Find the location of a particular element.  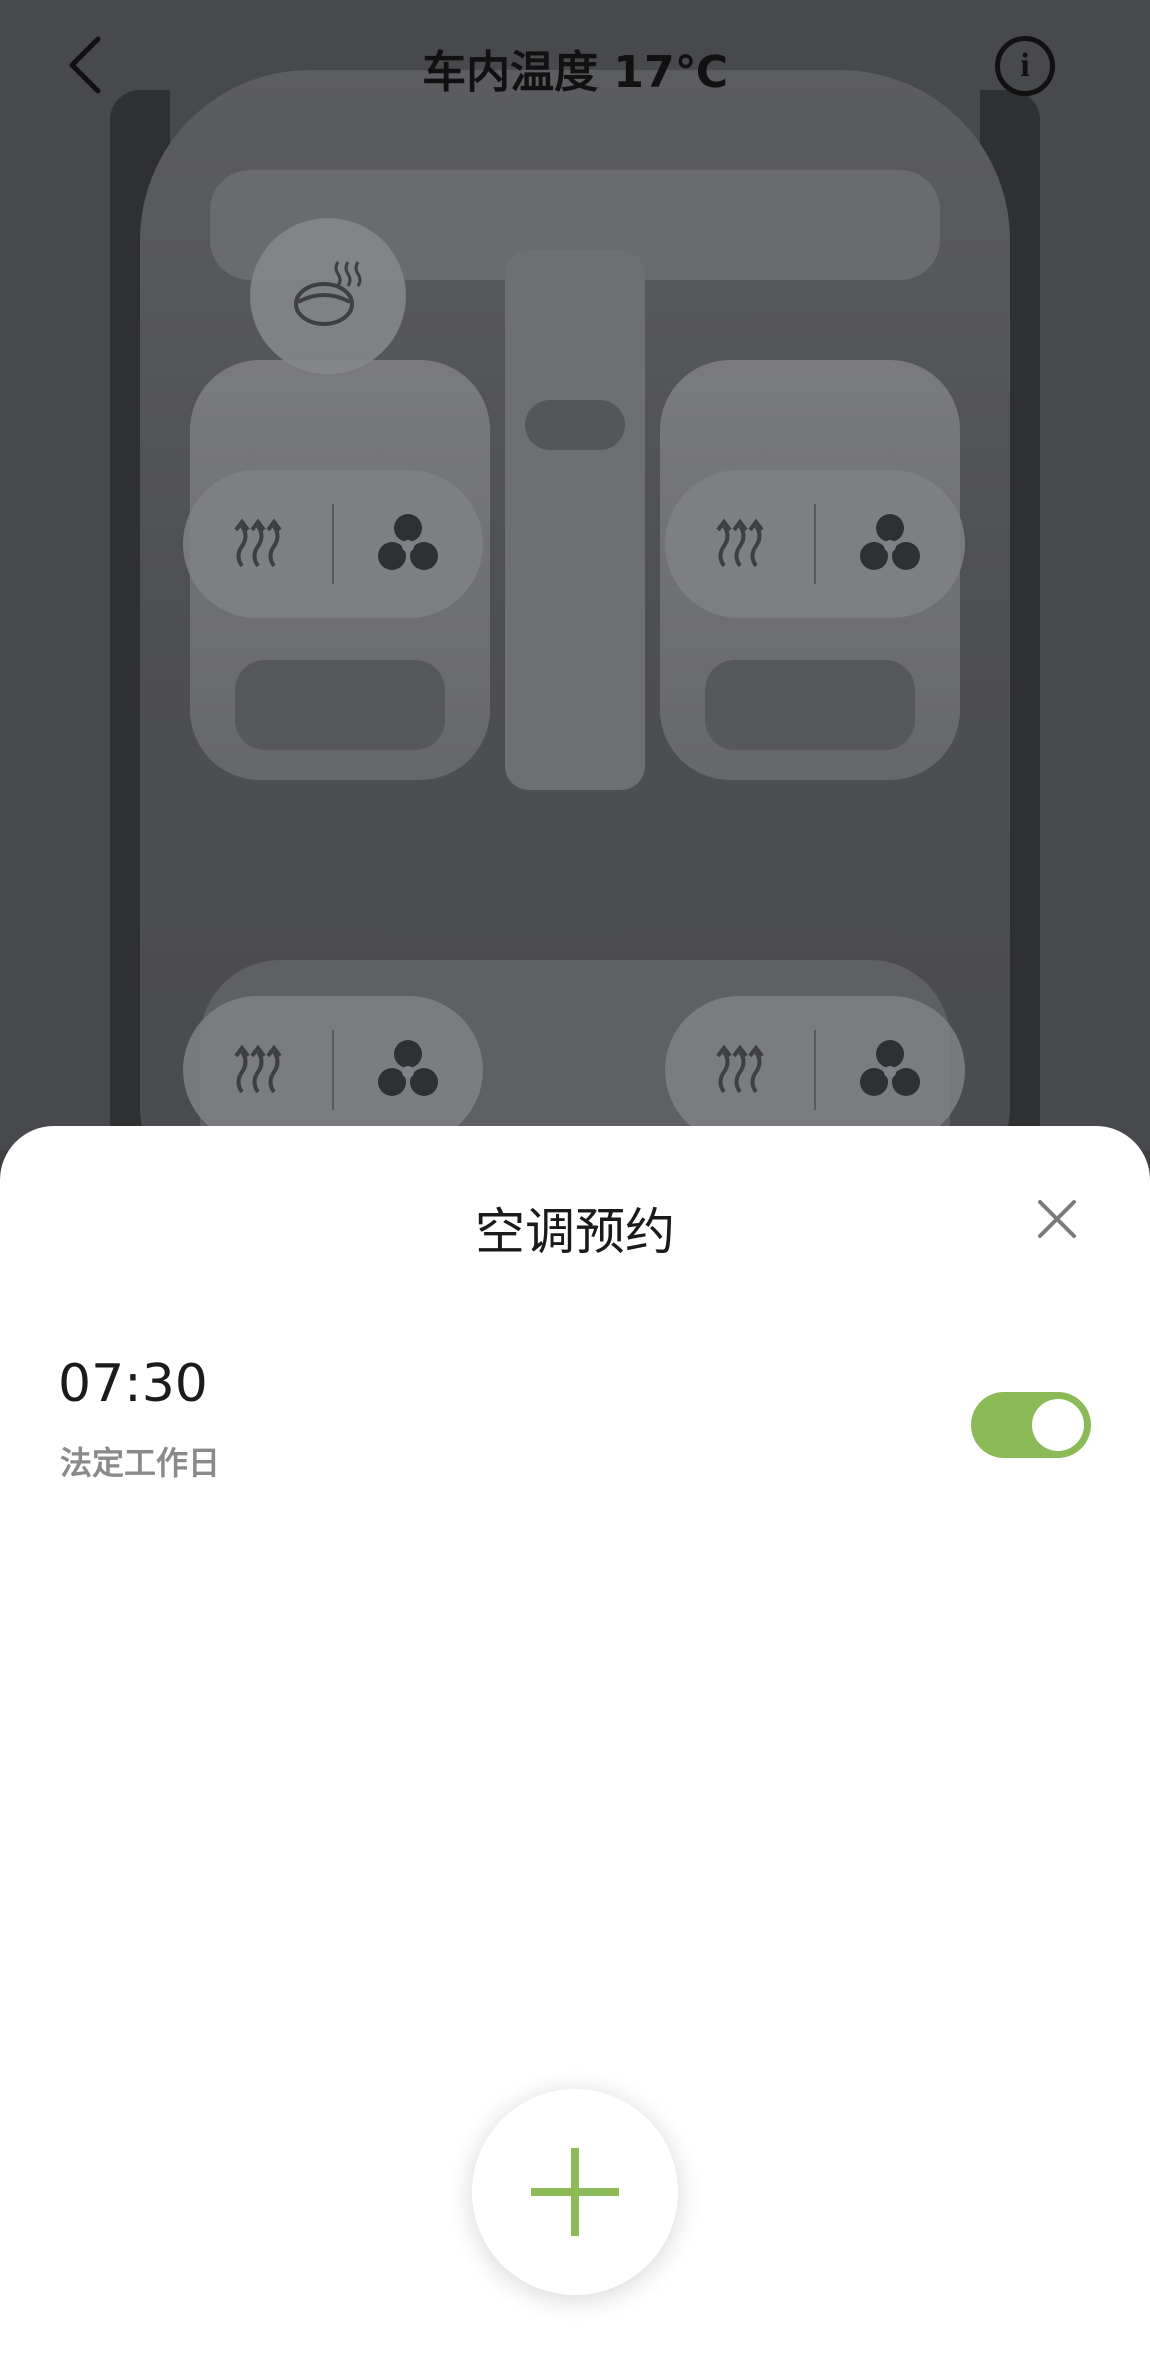

steering-wheel-heat-icon is located at coordinates (328, 293).